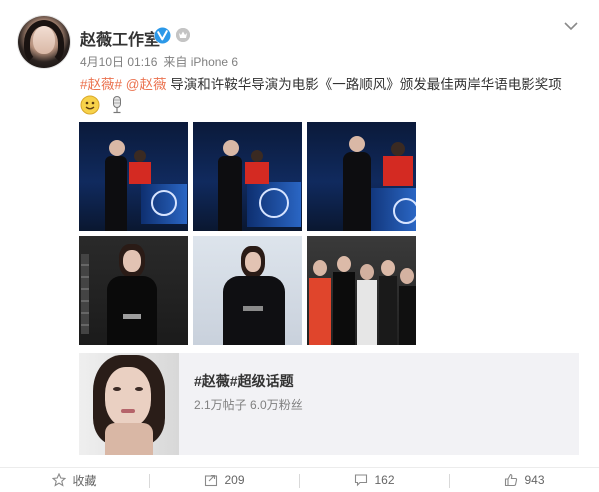 This screenshot has height=492, width=599. What do you see at coordinates (234, 480) in the screenshot?
I see `repost-count: 209` at bounding box center [234, 480].